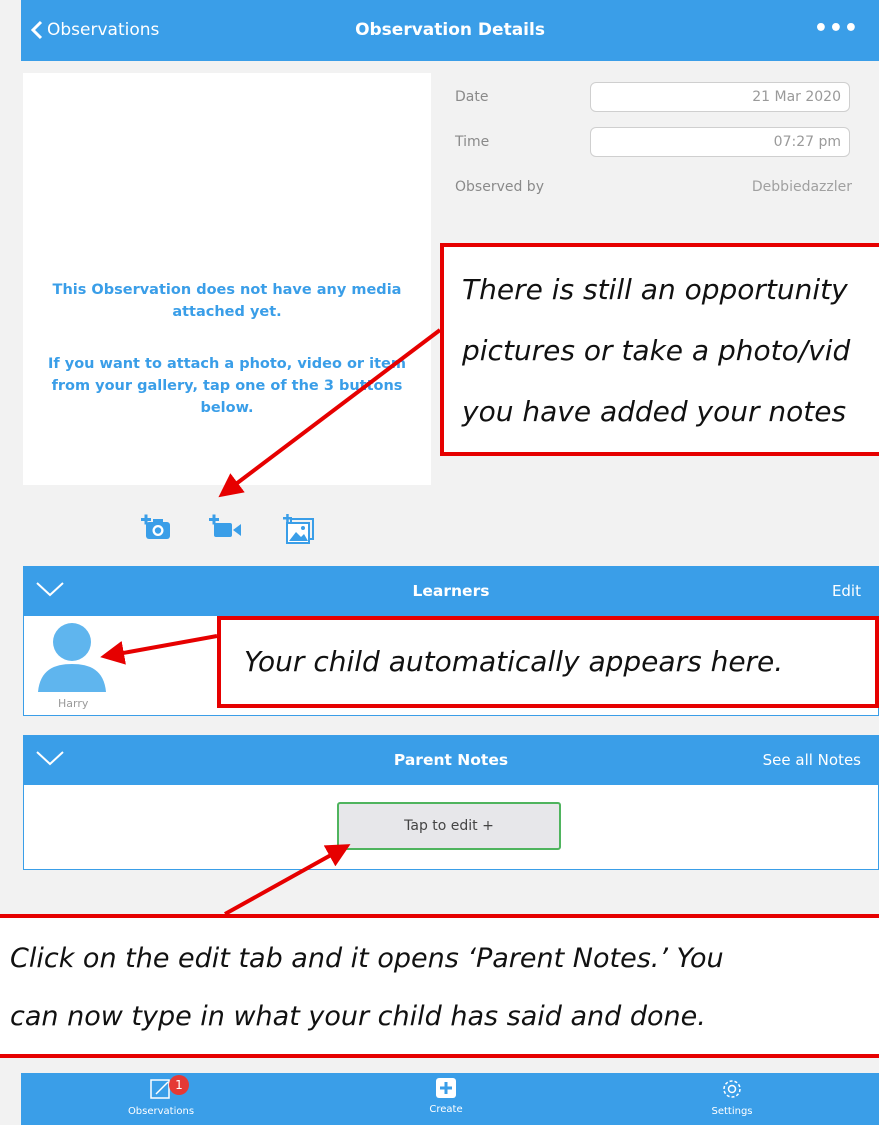 The height and width of the screenshot is (1125, 879). What do you see at coordinates (179, 1085) in the screenshot?
I see `notification-badge: 1` at bounding box center [179, 1085].